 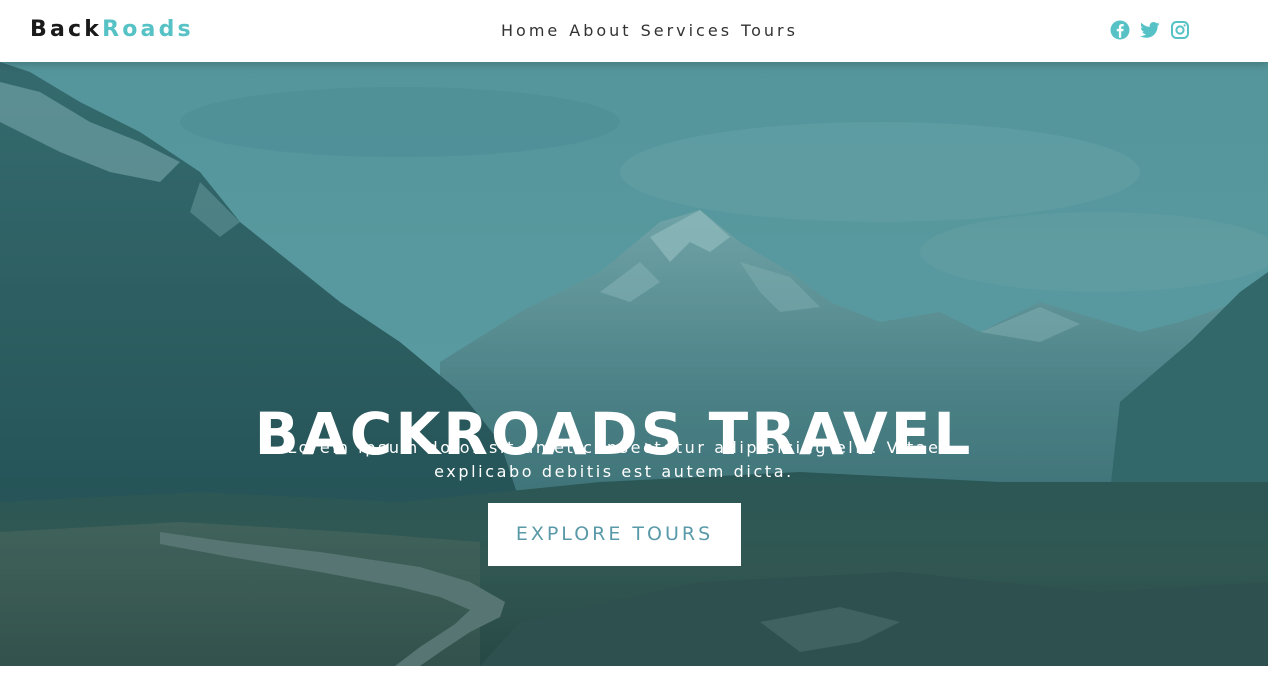 I want to click on nav-link-tours: Tours, so click(x=769, y=31).